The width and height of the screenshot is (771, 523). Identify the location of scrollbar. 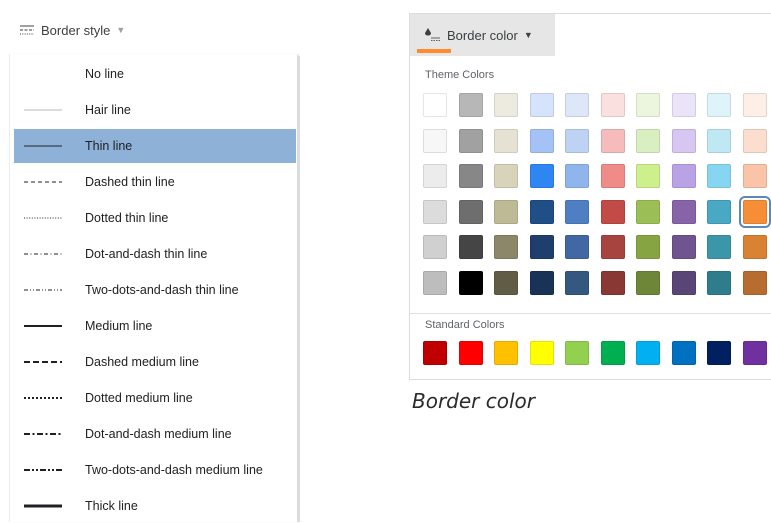
(298, 289).